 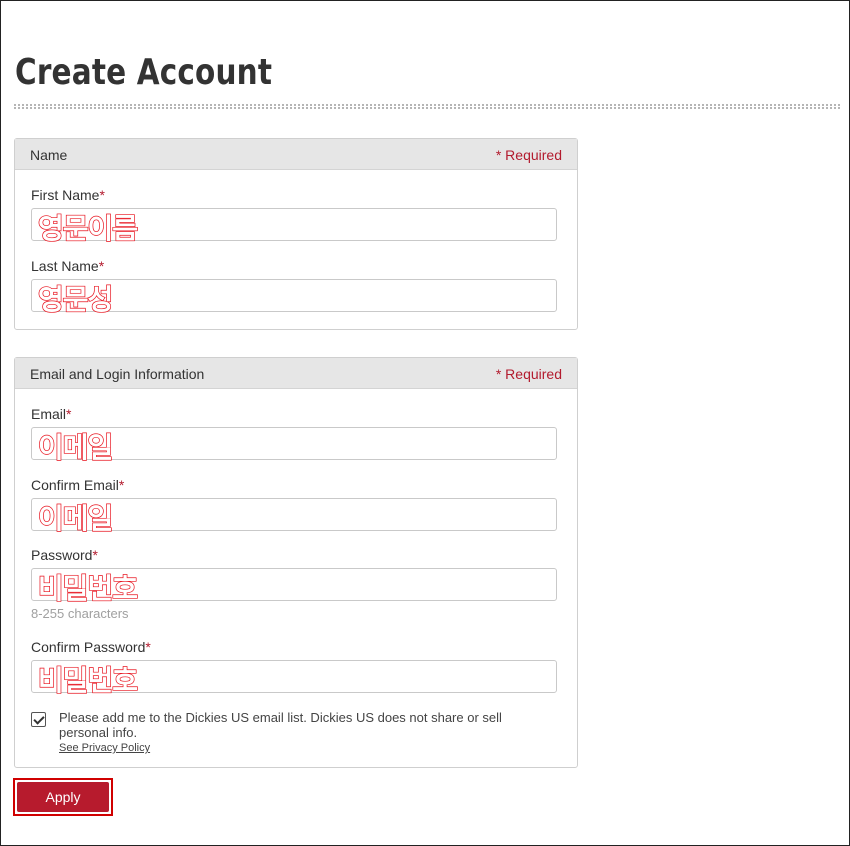 I want to click on login-panel-title: Email and Login Information, so click(x=117, y=374).